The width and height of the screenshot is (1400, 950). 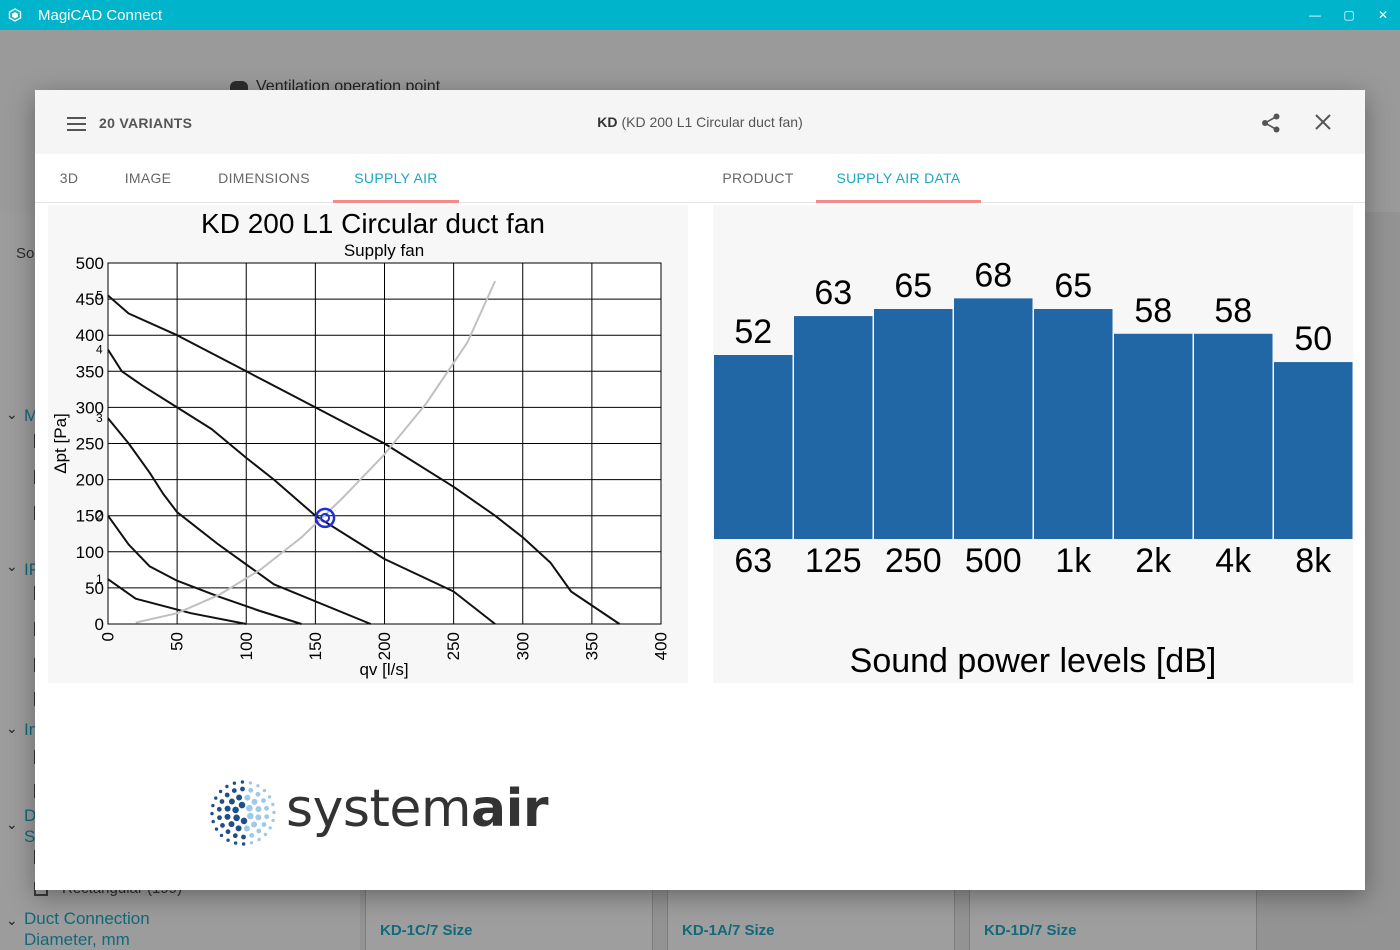 I want to click on x-tick-label: 50, so click(x=177, y=641).